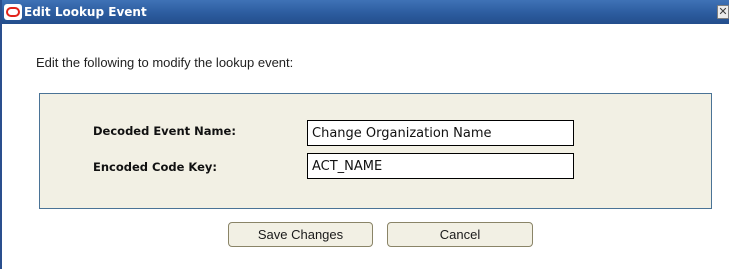  I want to click on close-icon: ✕, so click(723, 12).